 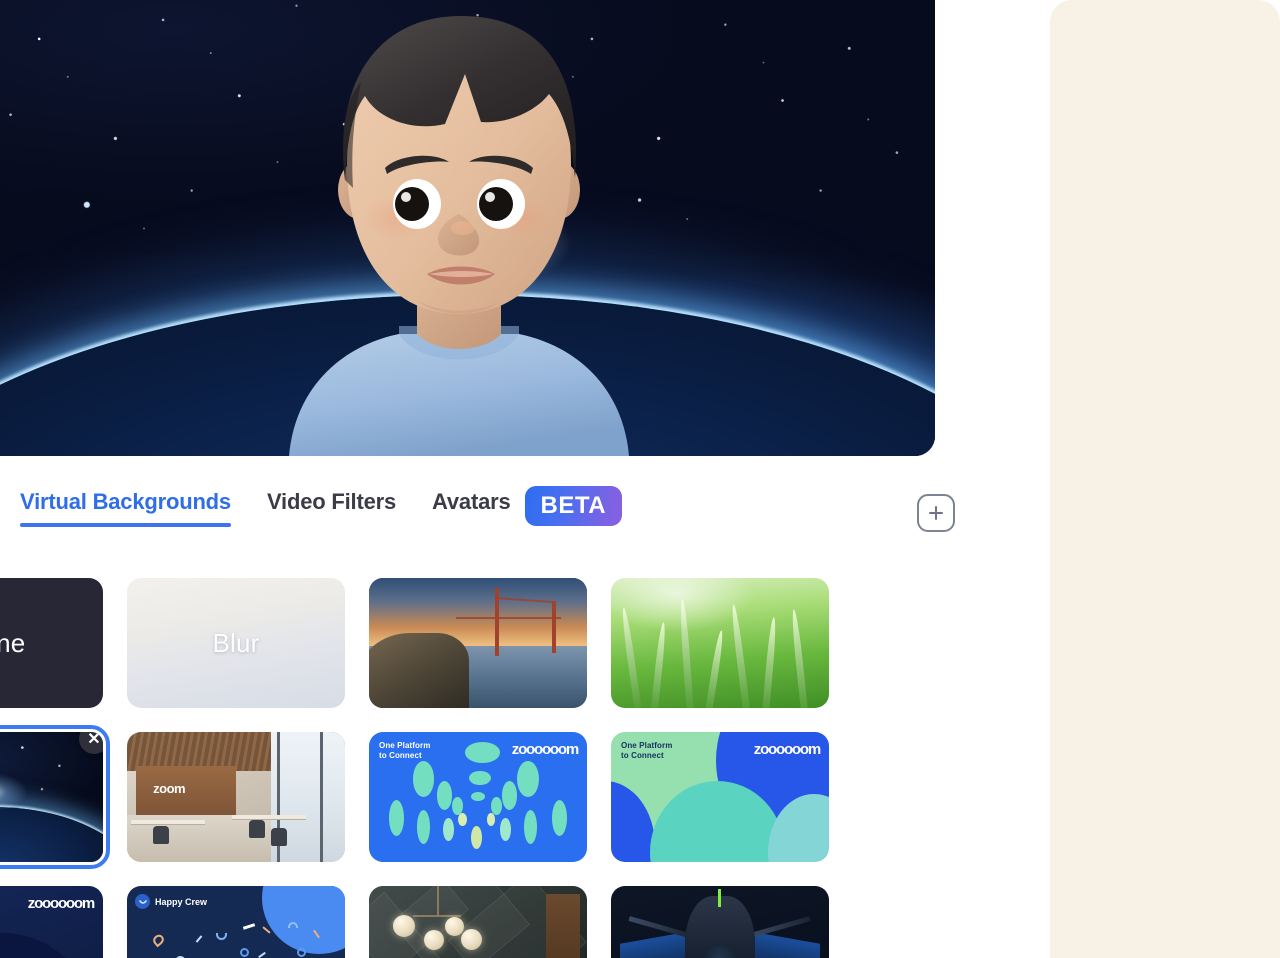 What do you see at coordinates (411, 204) in the screenshot?
I see `avatar-pupil-left` at bounding box center [411, 204].